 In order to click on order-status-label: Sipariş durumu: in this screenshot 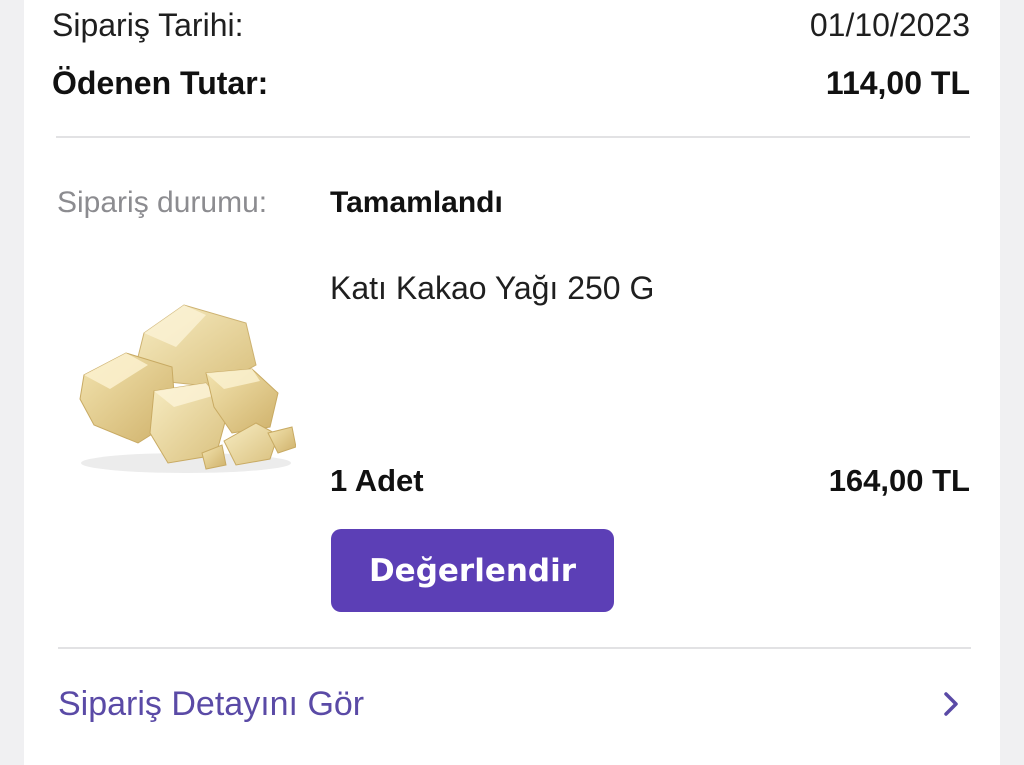, I will do `click(162, 202)`.